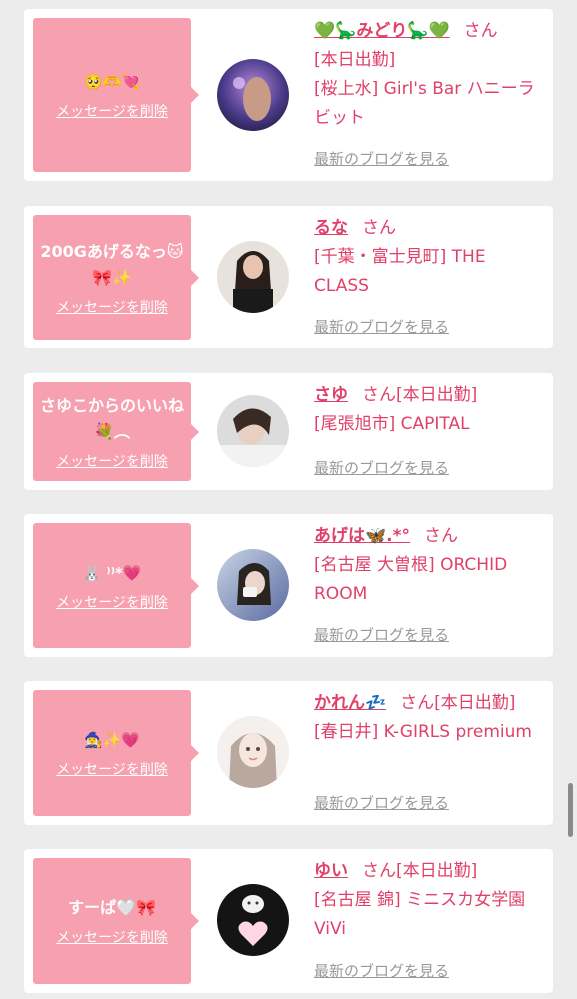  I want to click on message-bubble: さゆこからのいいね💐︵ メッセージを削除, so click(116, 431).